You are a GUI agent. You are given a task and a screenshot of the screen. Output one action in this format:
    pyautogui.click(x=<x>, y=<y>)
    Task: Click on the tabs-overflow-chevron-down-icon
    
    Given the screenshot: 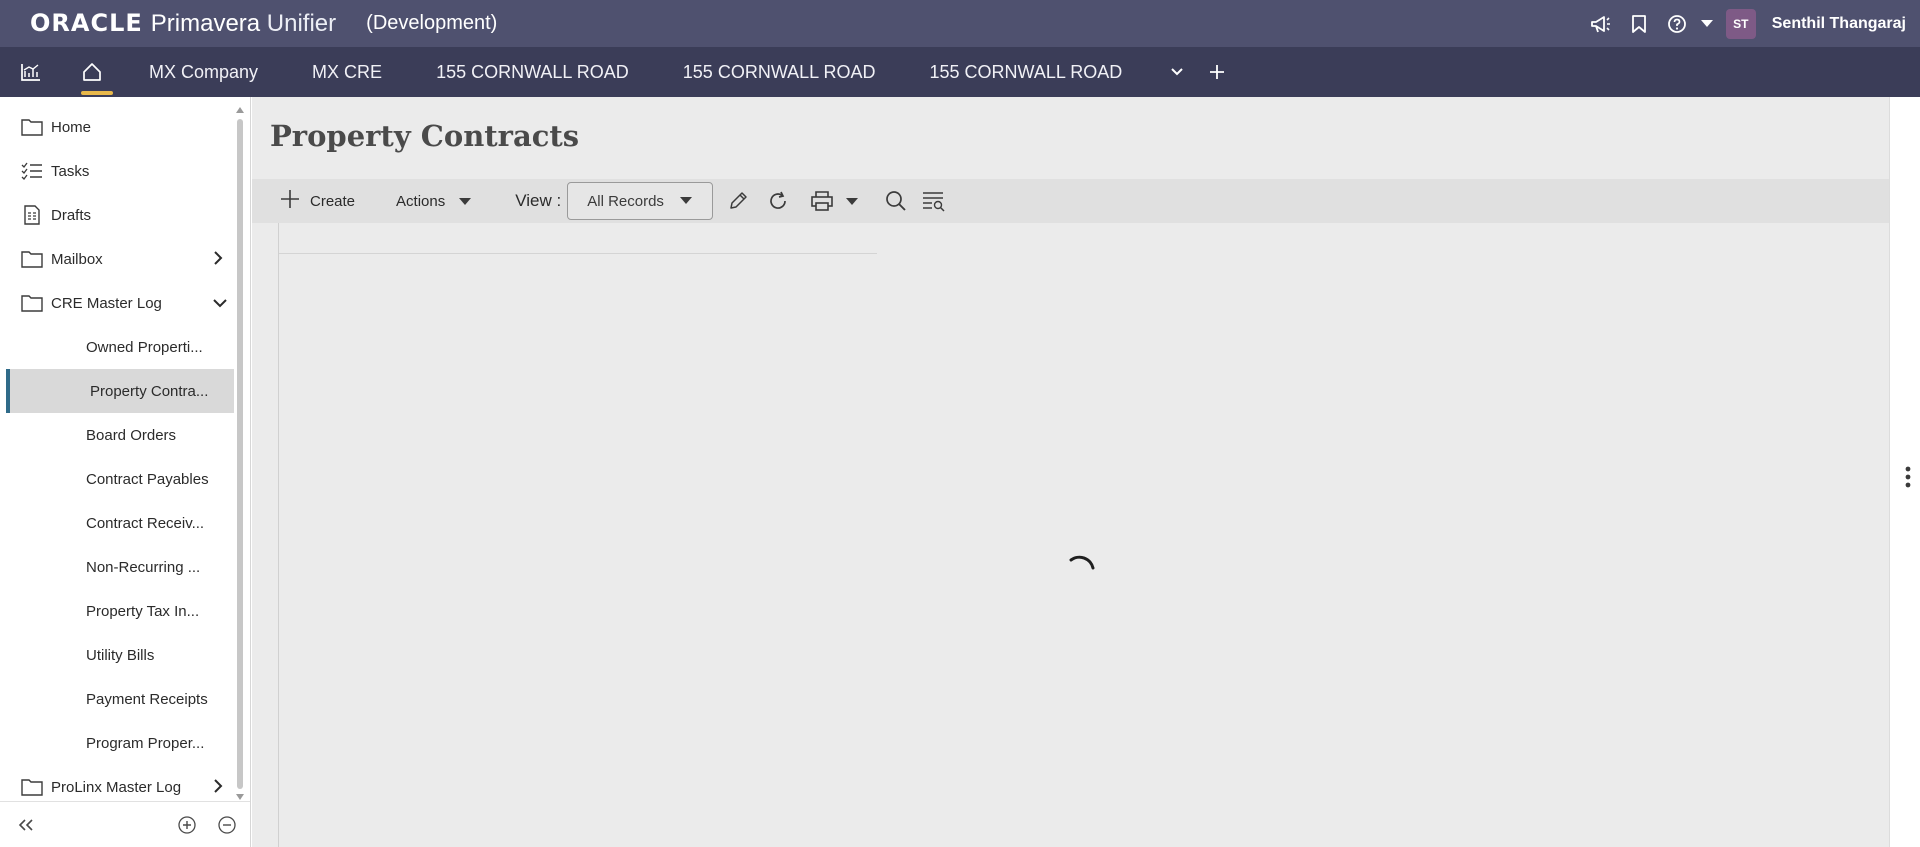 What is the action you would take?
    pyautogui.click(x=1177, y=72)
    